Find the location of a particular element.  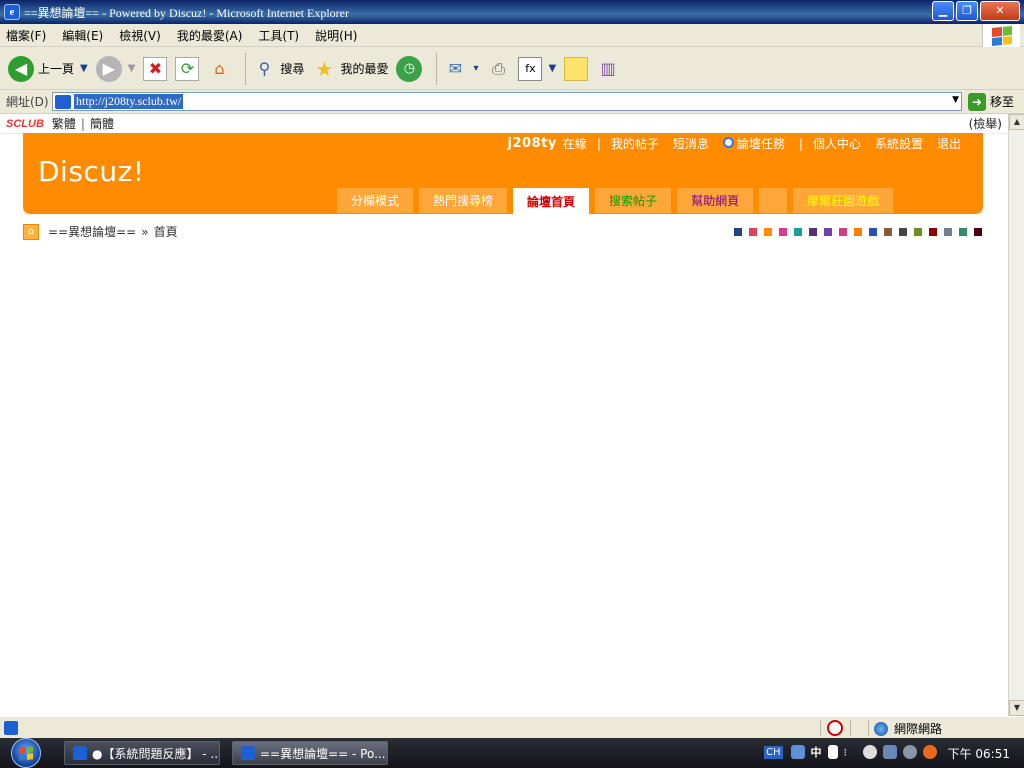

ime-icon is located at coordinates (797, 752).